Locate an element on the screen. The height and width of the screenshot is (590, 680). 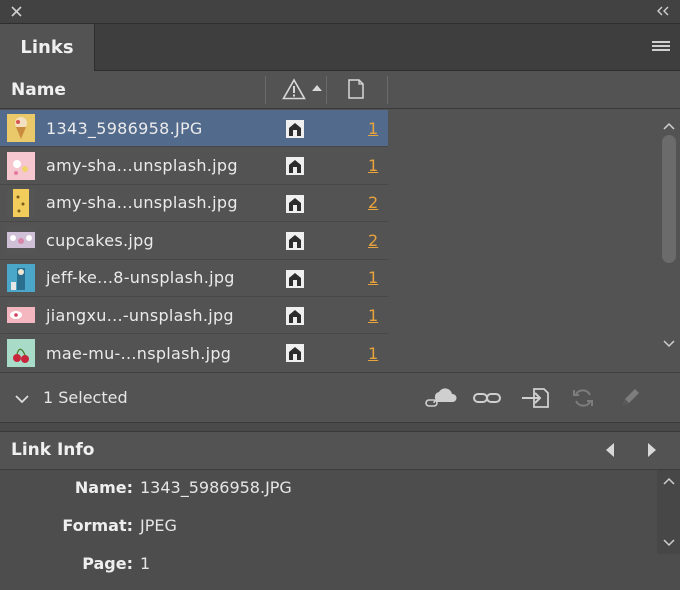
info-value: 1 is located at coordinates (145, 563).